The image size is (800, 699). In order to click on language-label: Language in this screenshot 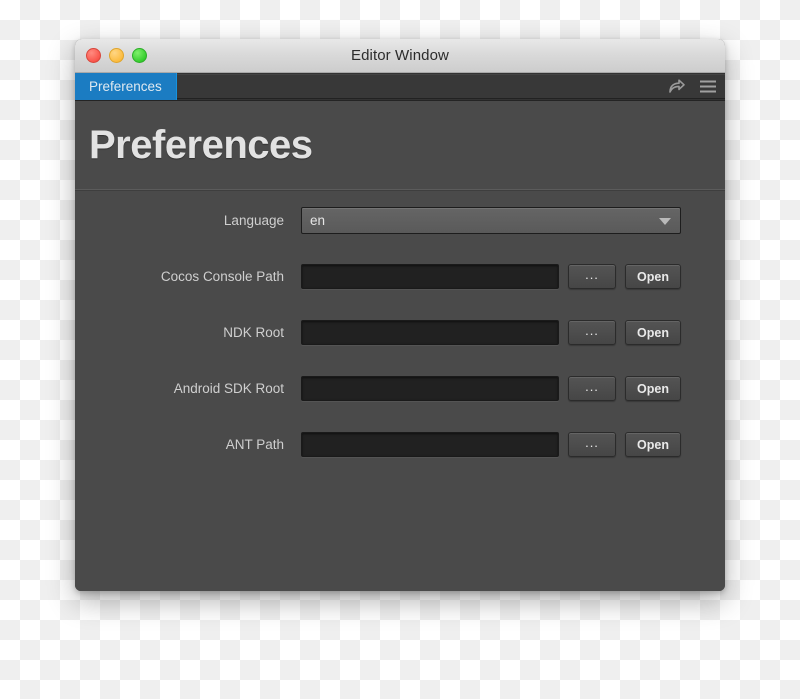, I will do `click(253, 220)`.